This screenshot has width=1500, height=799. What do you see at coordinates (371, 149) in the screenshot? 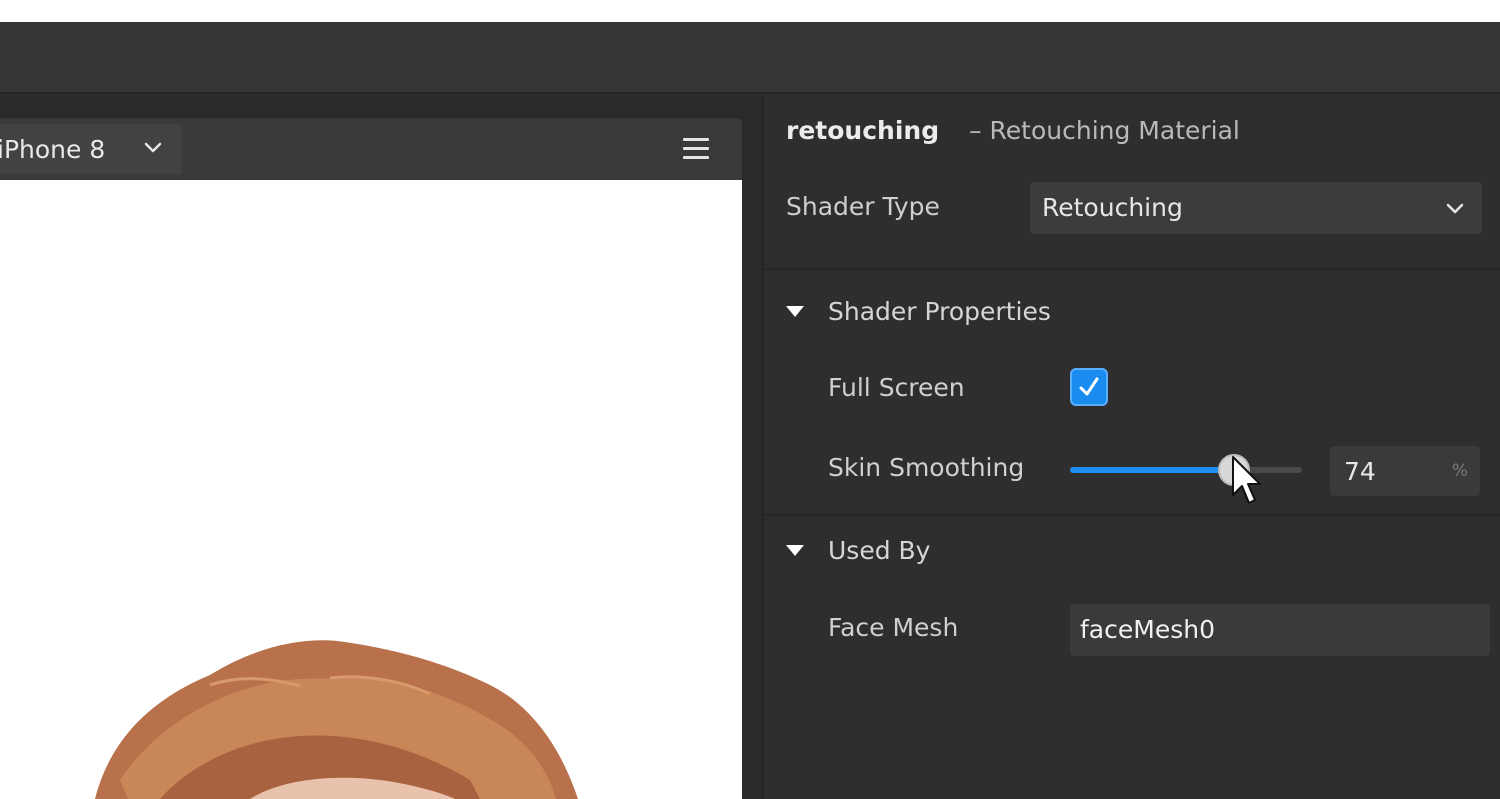
I see `viewport-toolbar: iPhone 8` at bounding box center [371, 149].